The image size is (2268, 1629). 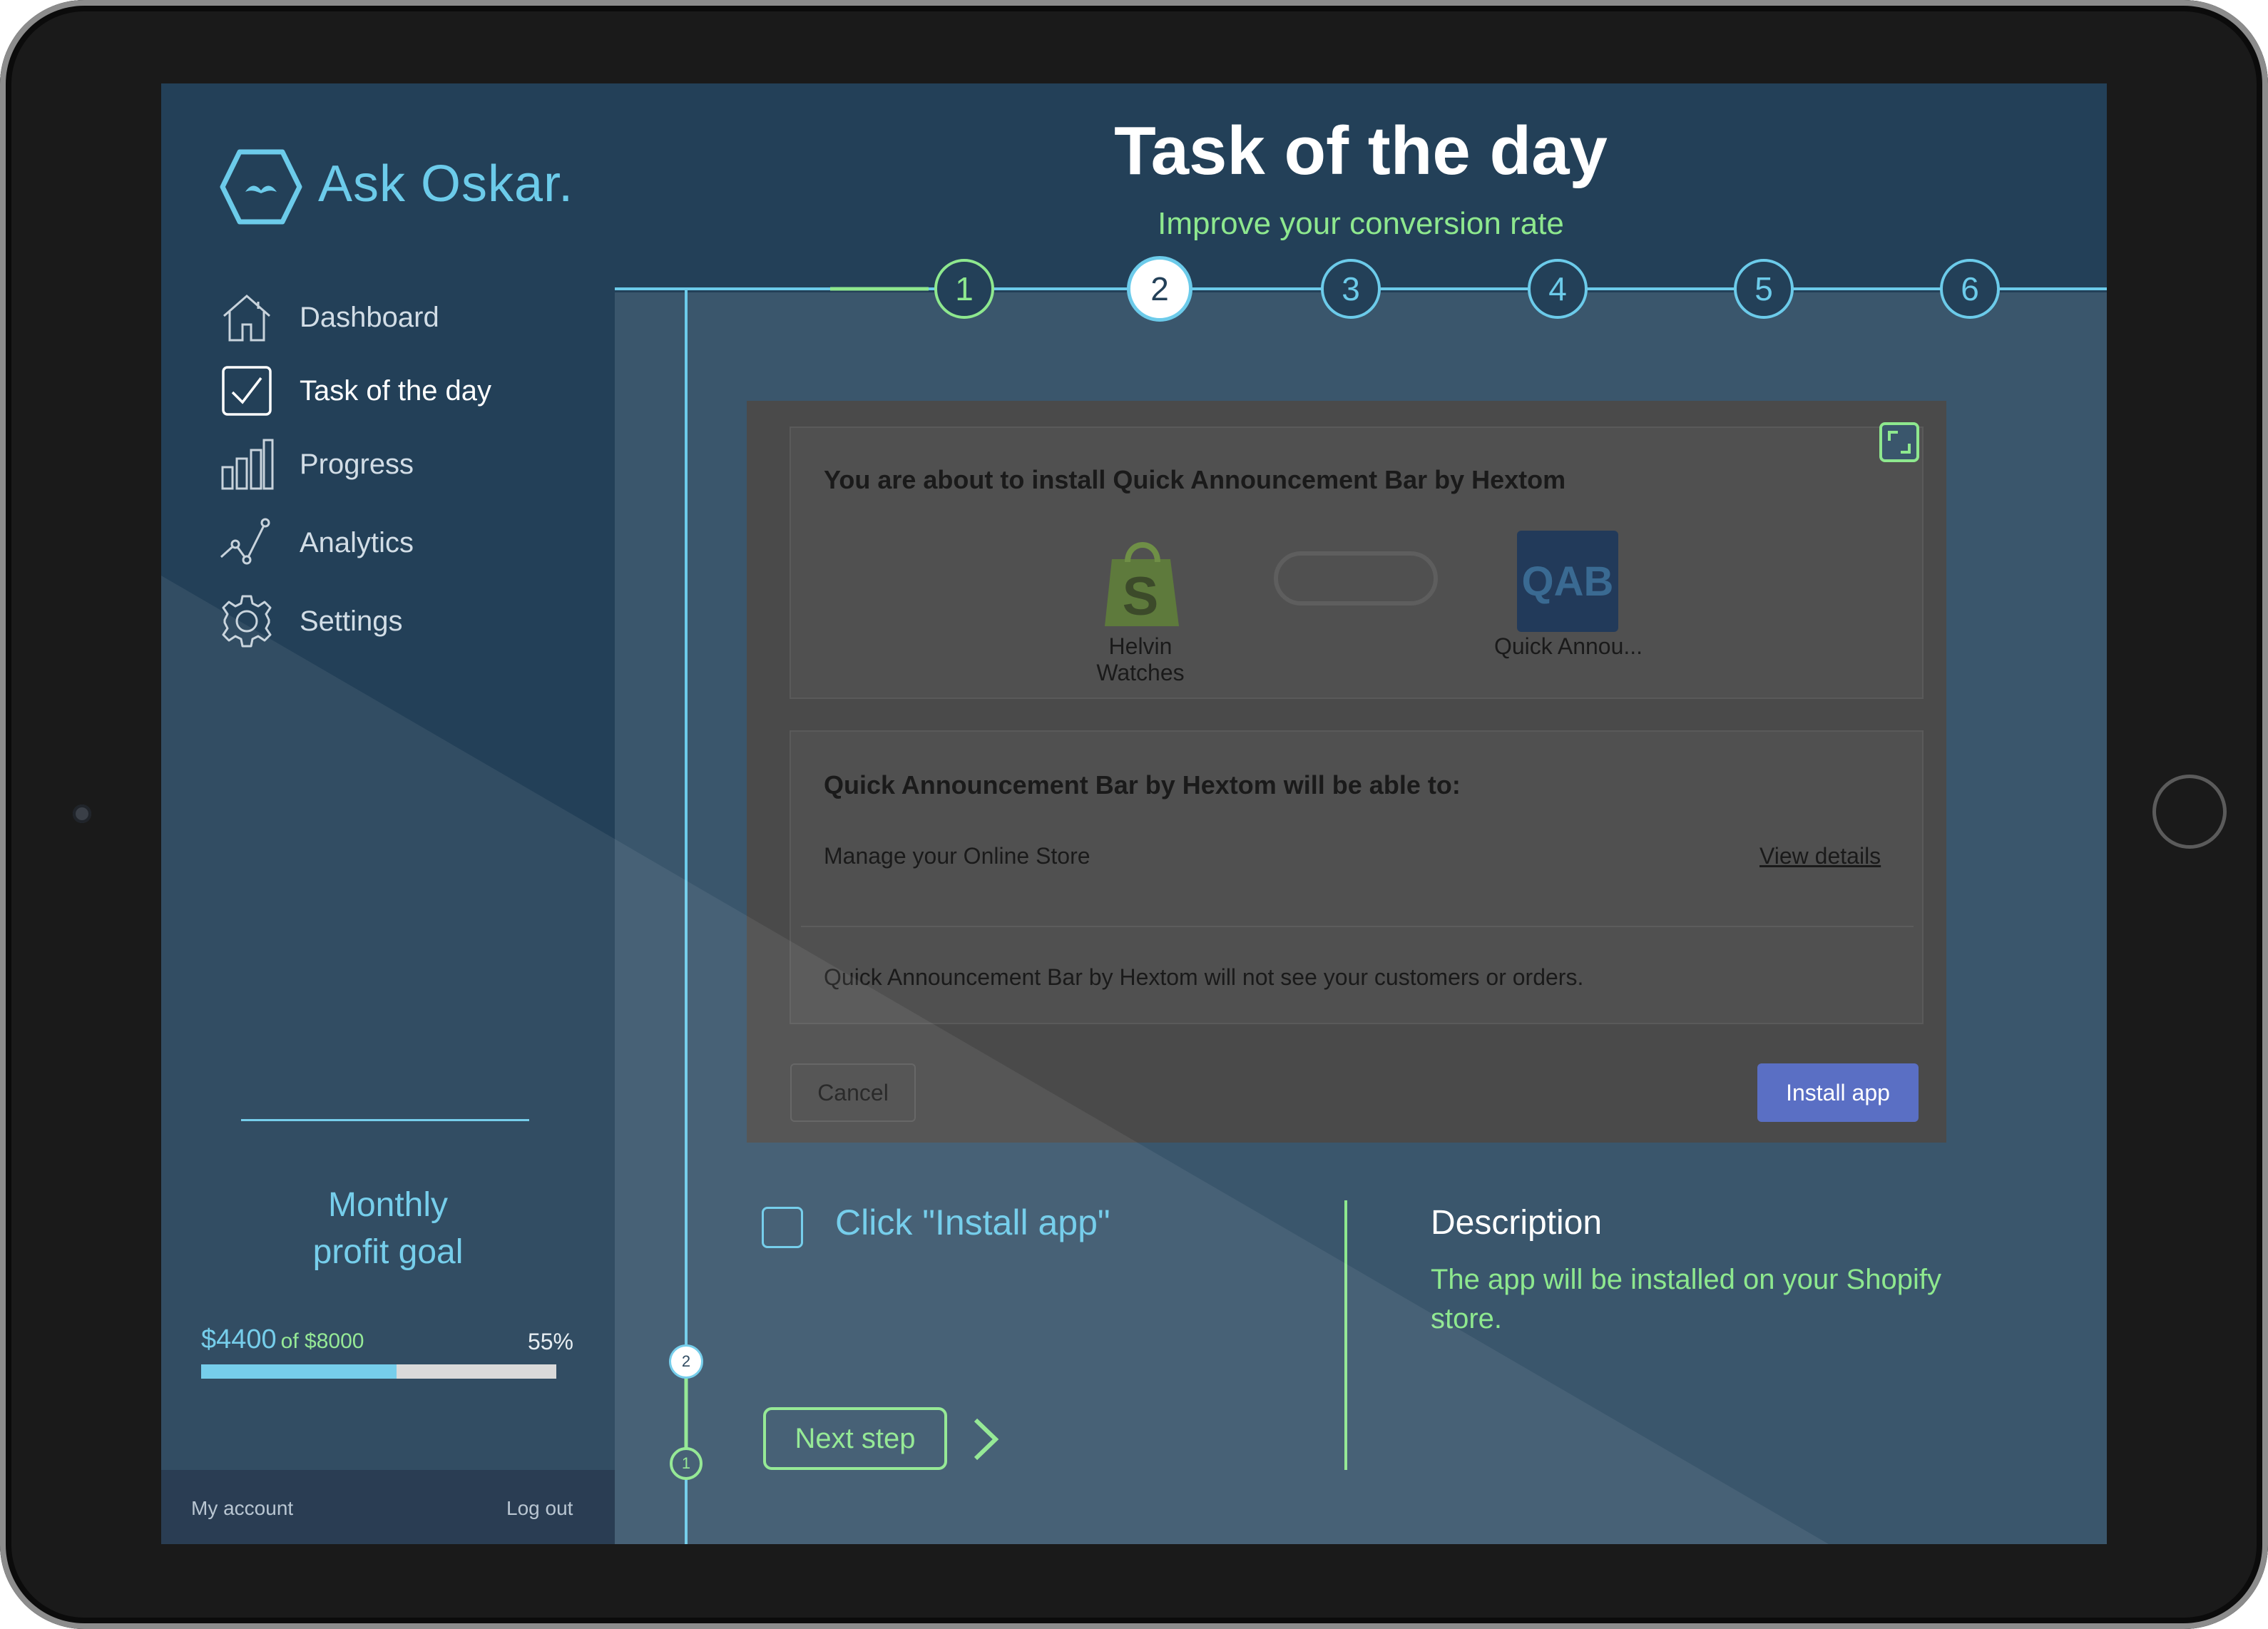 I want to click on line-chart-icon, so click(x=246, y=542).